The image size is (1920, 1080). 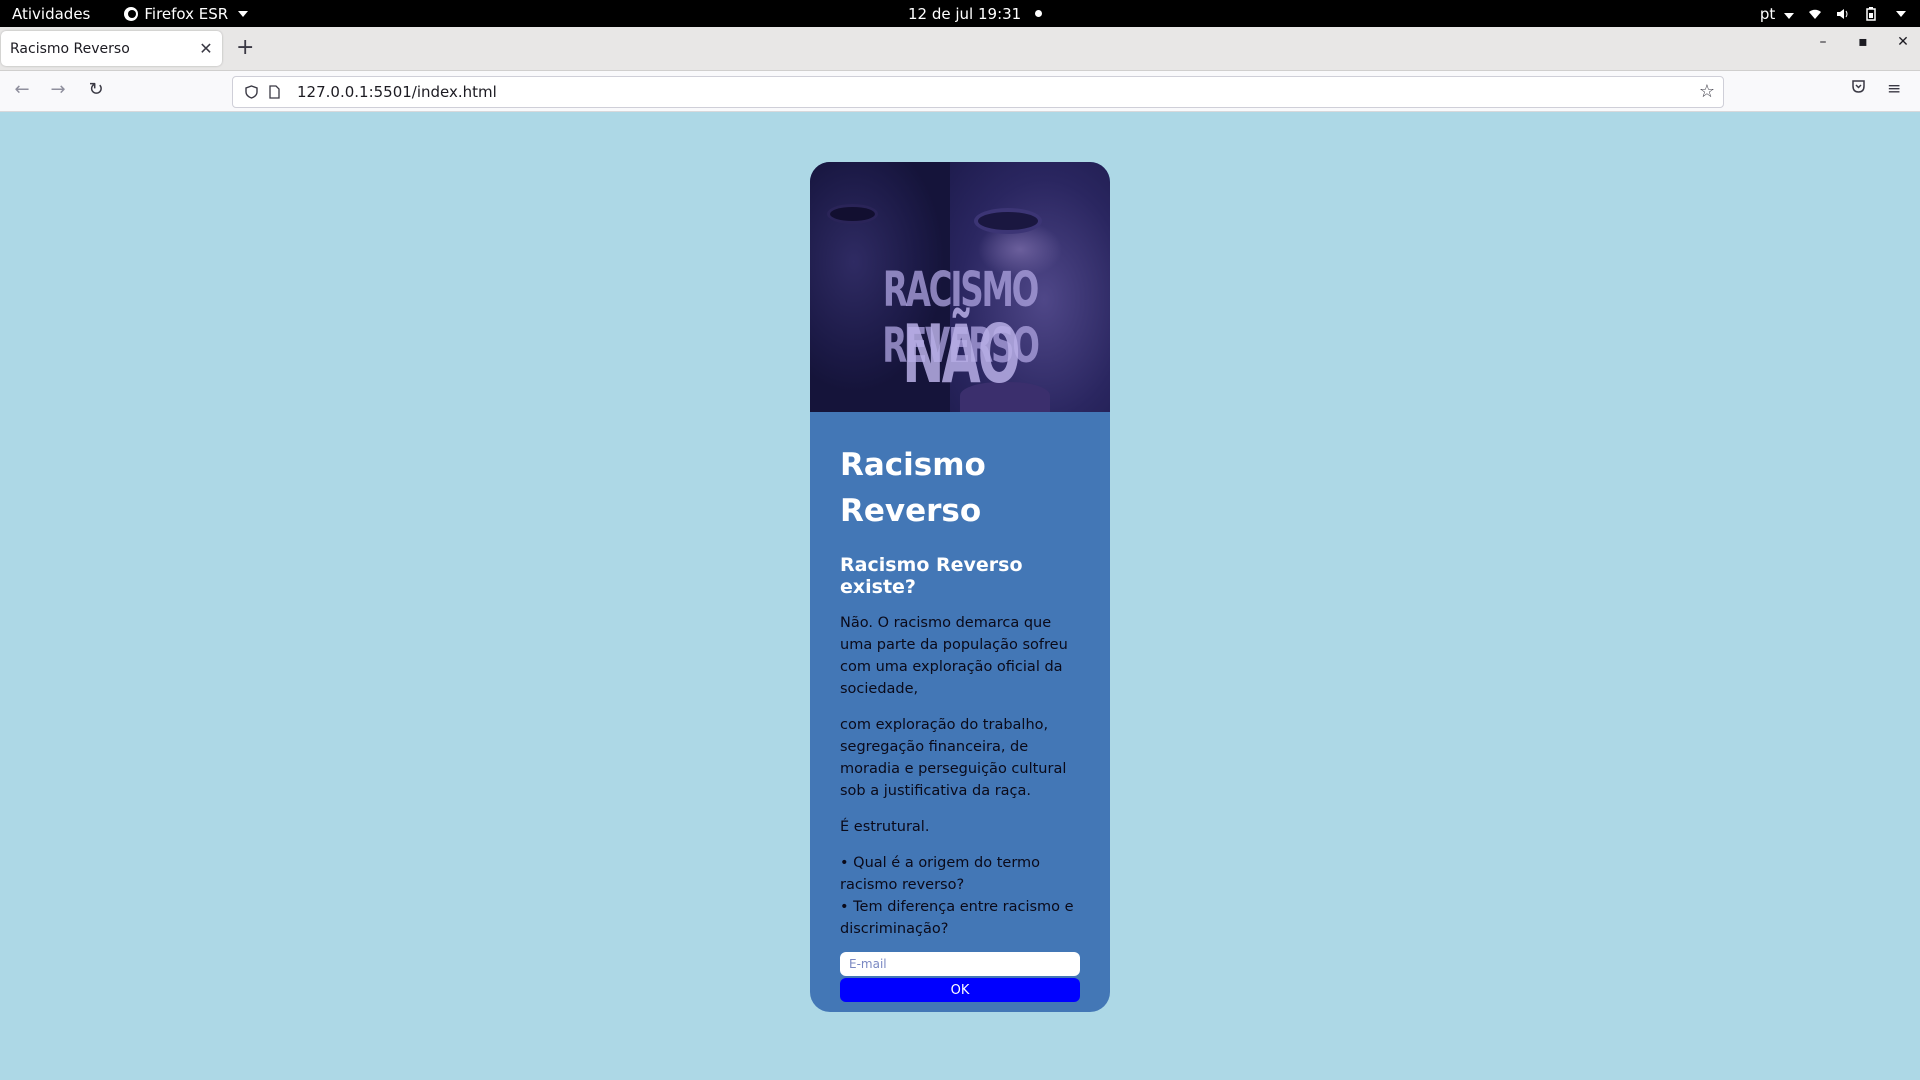 I want to click on url-bar: 127.0.0.1:5501/index.html ☆, so click(x=978, y=92).